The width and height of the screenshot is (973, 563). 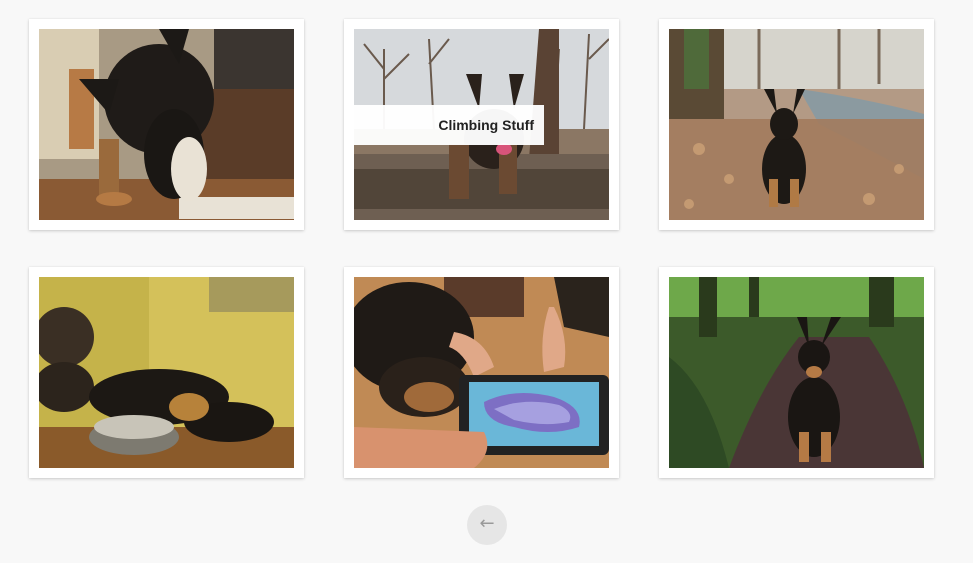 I want to click on gallery-photo: Climbing Stuff, so click(x=481, y=124).